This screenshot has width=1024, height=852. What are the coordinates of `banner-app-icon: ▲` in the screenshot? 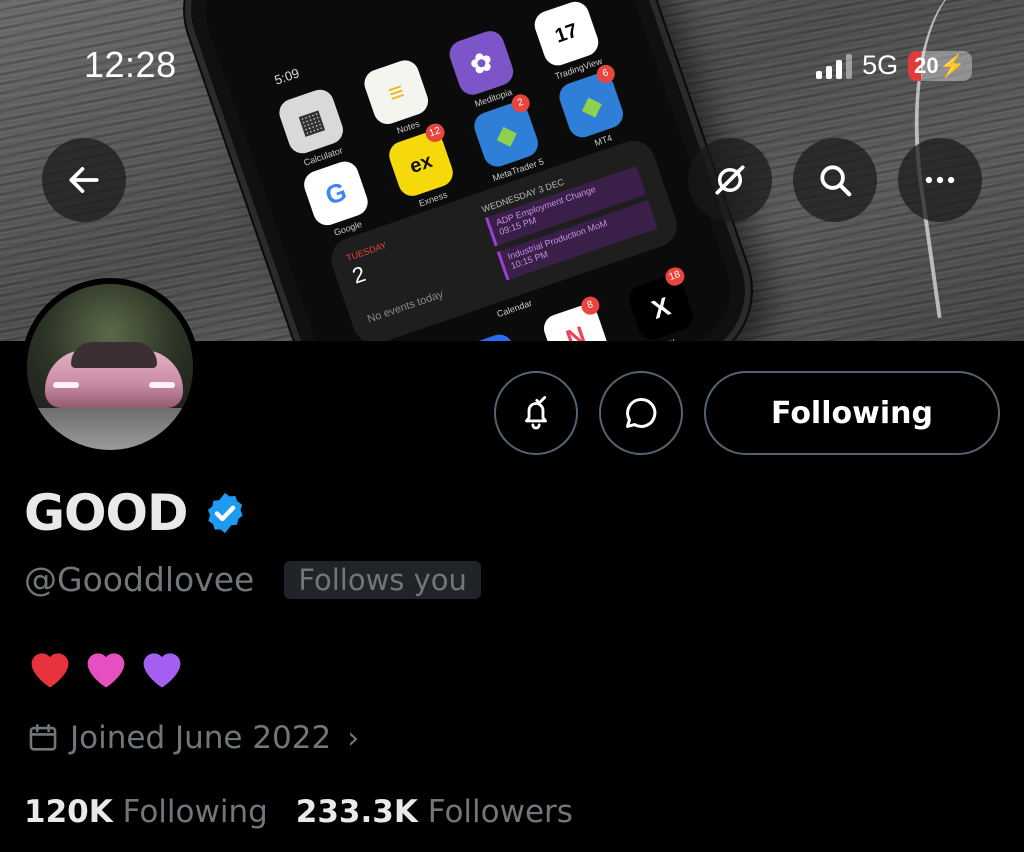 It's located at (491, 335).